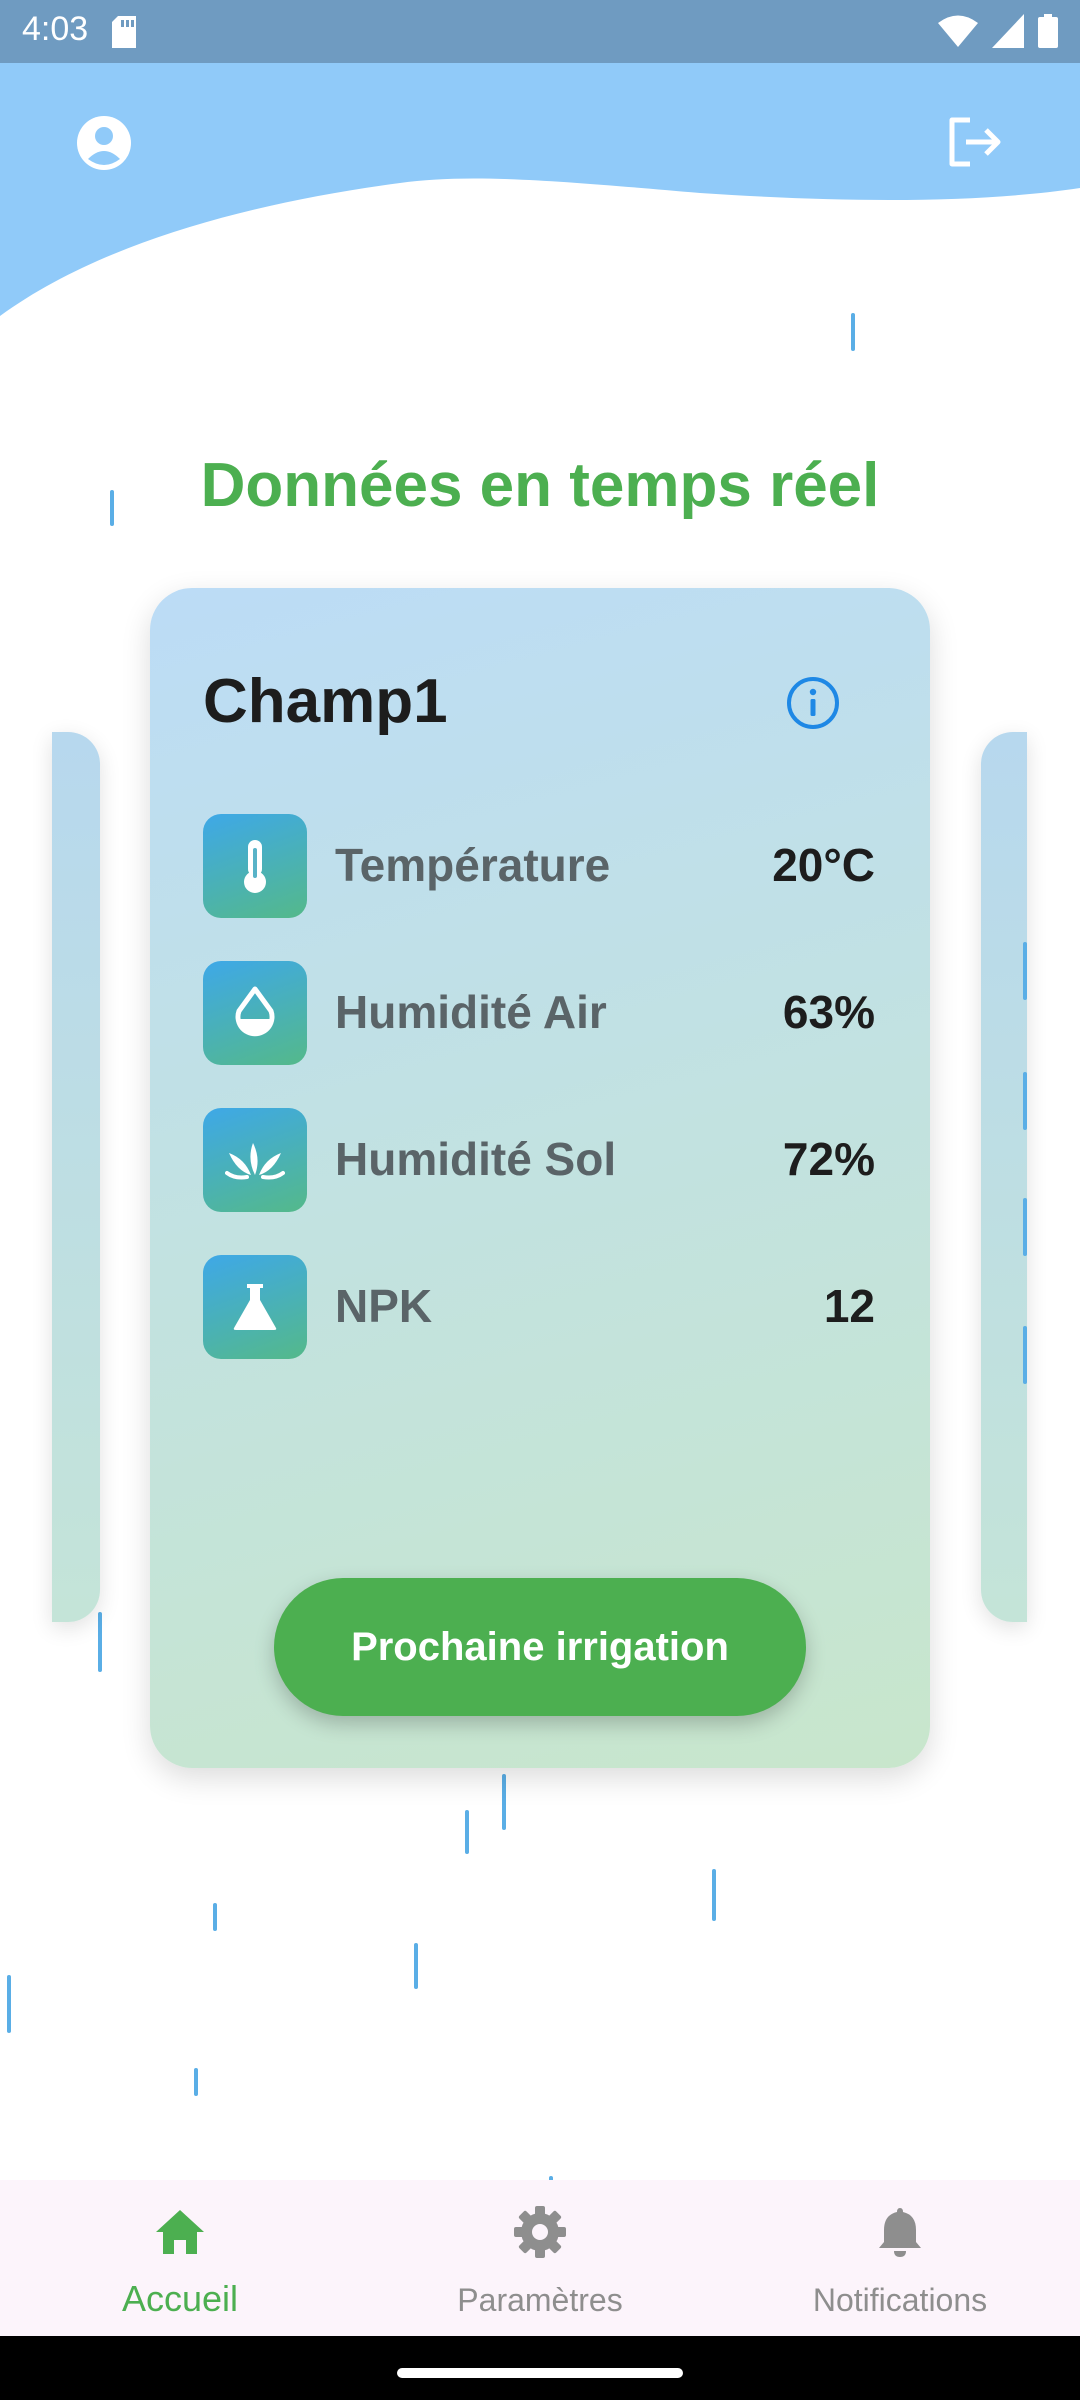  What do you see at coordinates (539, 1307) in the screenshot?
I see `npk-row: NPK 12` at bounding box center [539, 1307].